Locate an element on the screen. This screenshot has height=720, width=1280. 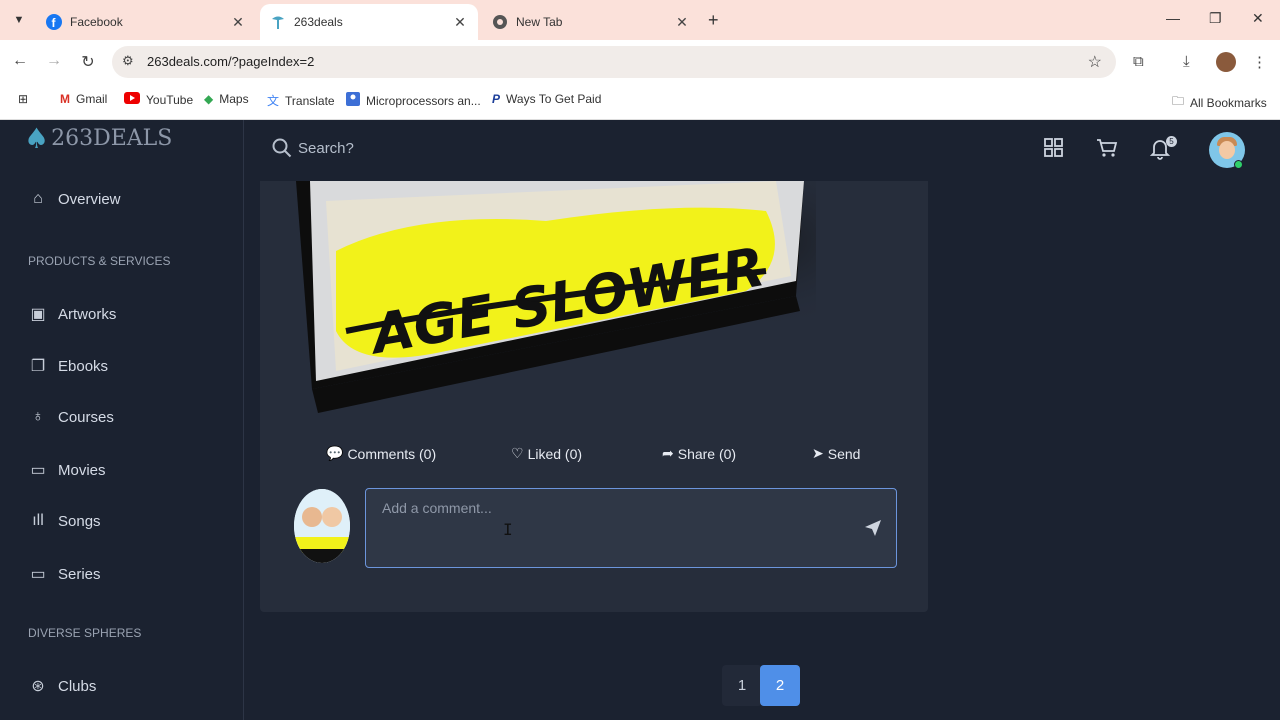
apps-icon: ⊞ is located at coordinates (23, 99).